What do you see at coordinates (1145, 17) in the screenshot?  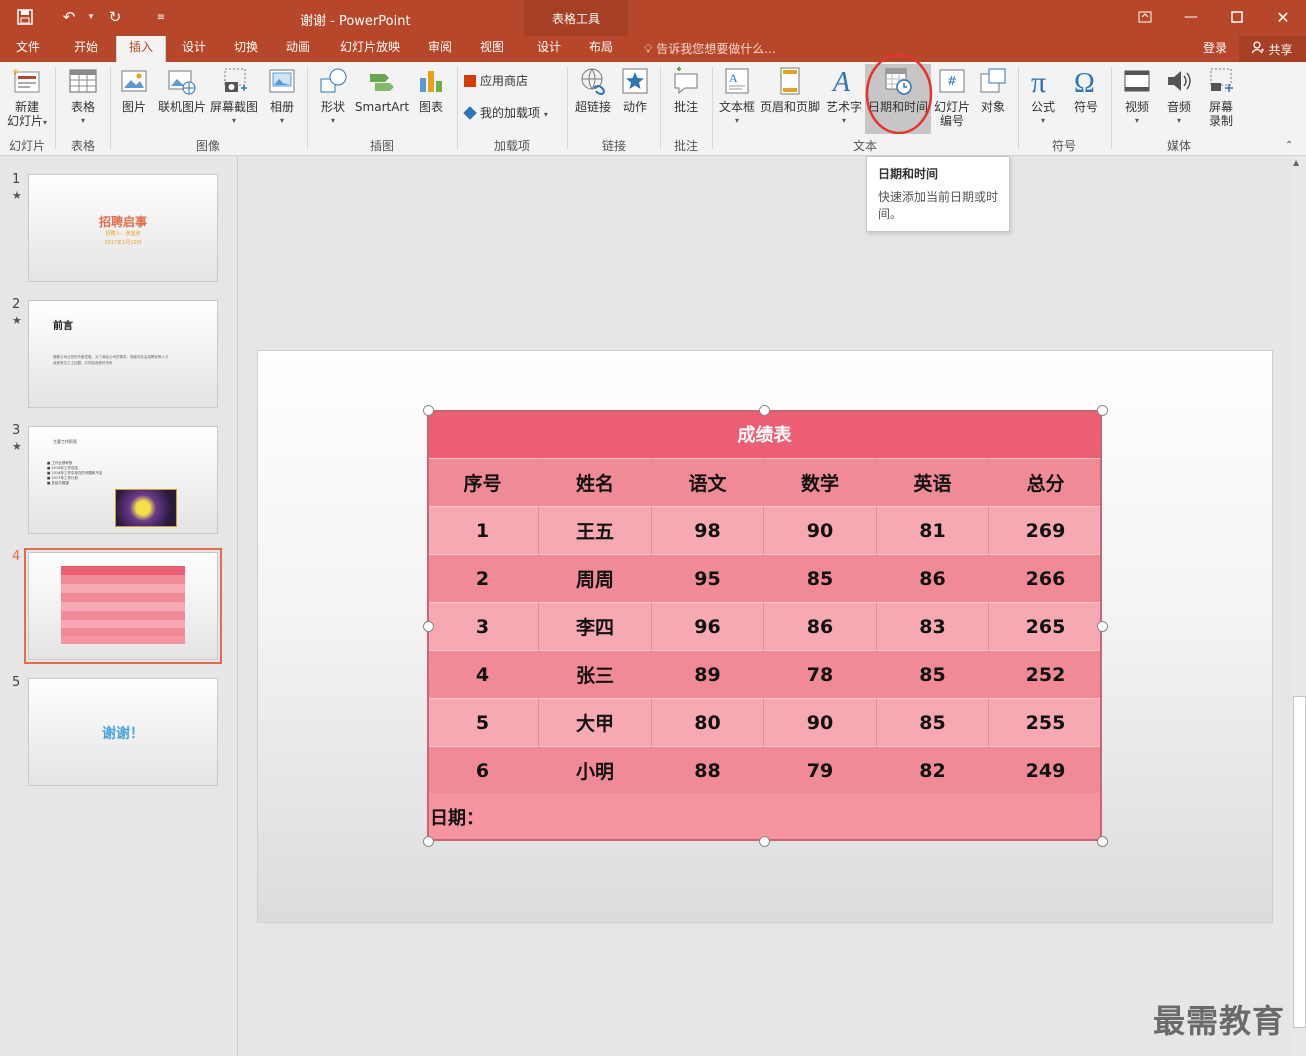 I see `ribbon-display-options-icon` at bounding box center [1145, 17].